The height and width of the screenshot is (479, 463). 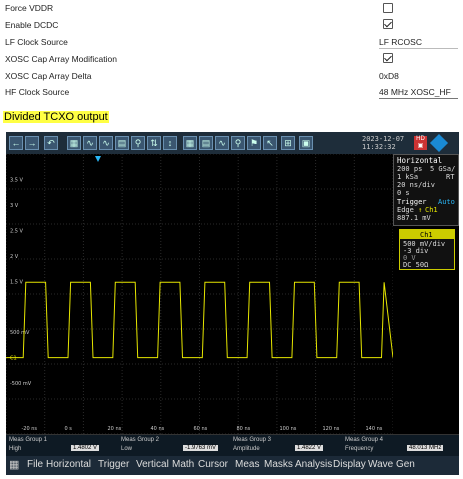 I want to click on lf-clock-select: LF RCOSC, so click(x=400, y=42).